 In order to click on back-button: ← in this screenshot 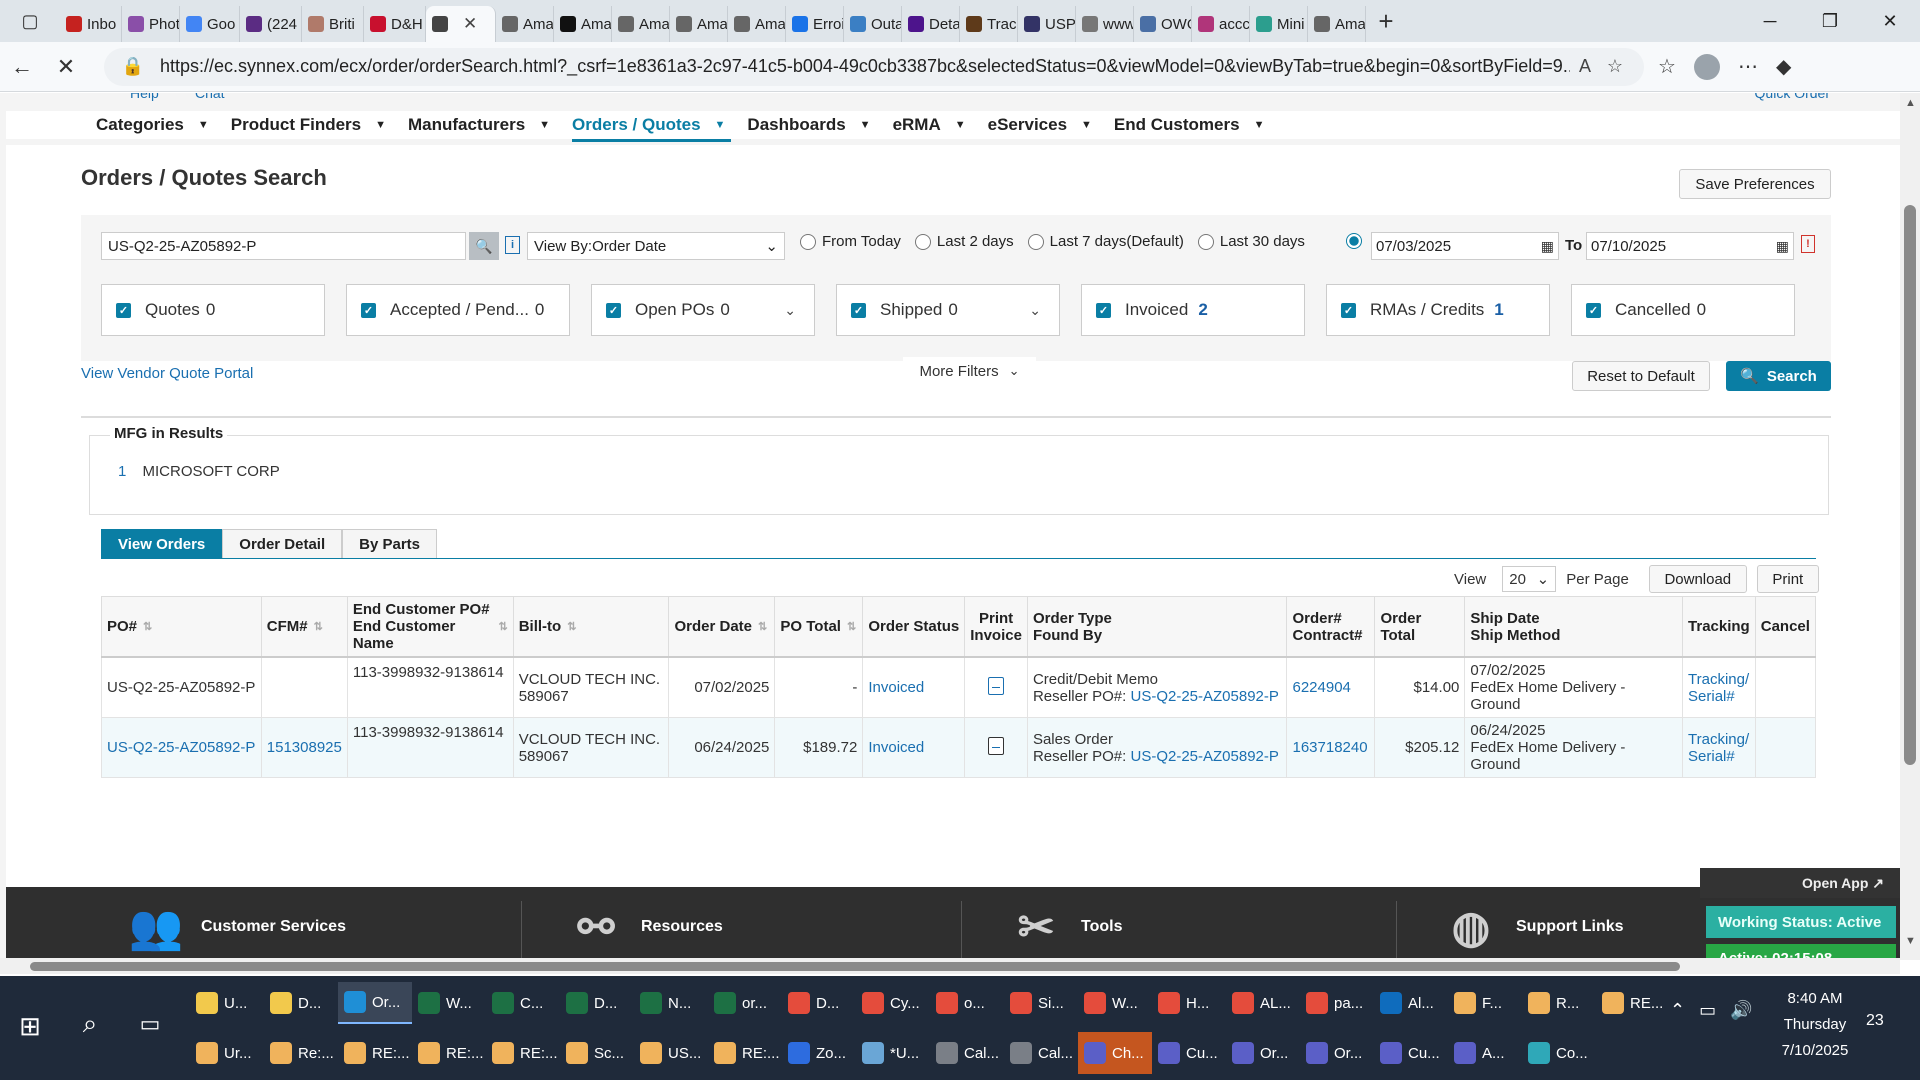, I will do `click(22, 67)`.